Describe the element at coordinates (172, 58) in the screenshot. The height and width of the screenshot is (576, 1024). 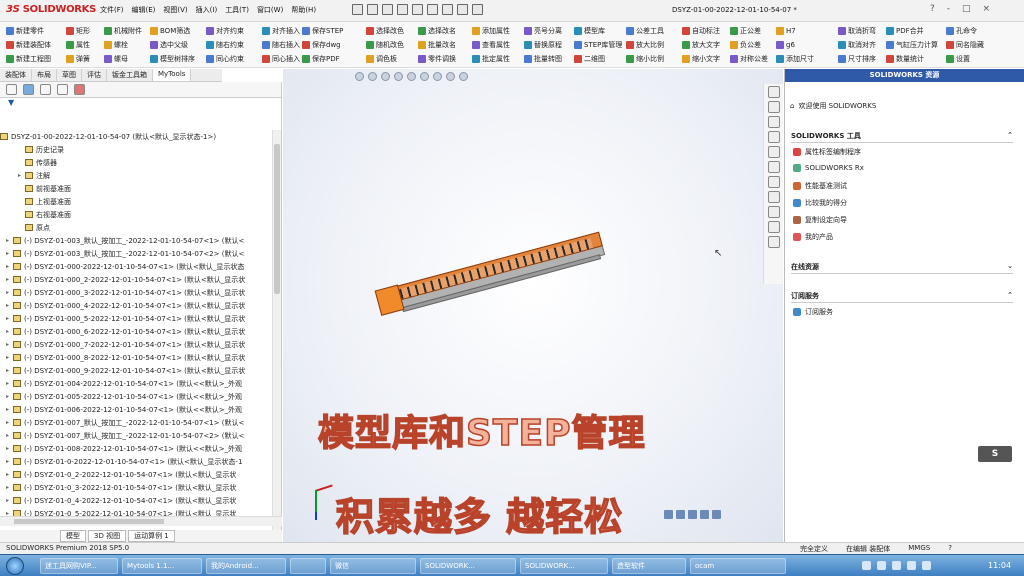
I see `ribbon-button: 模型树排序` at that location.